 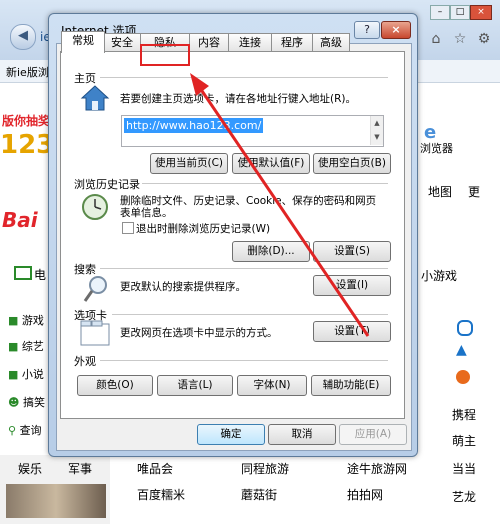 I want to click on ok-button: 确定, so click(x=231, y=434).